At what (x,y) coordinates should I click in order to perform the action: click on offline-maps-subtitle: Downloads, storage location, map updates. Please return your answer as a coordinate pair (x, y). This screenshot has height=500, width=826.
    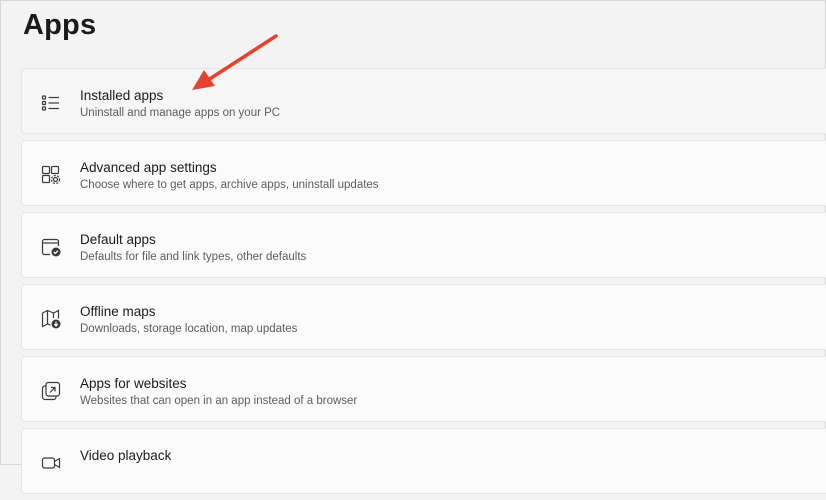
    Looking at the image, I should click on (189, 329).